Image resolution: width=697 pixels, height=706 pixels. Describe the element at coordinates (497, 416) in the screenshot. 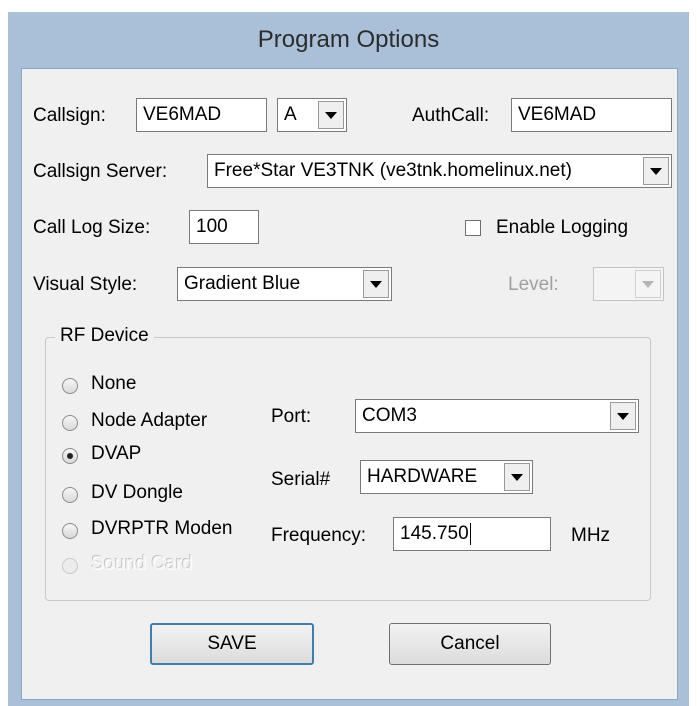

I see `port-select: COM3` at that location.